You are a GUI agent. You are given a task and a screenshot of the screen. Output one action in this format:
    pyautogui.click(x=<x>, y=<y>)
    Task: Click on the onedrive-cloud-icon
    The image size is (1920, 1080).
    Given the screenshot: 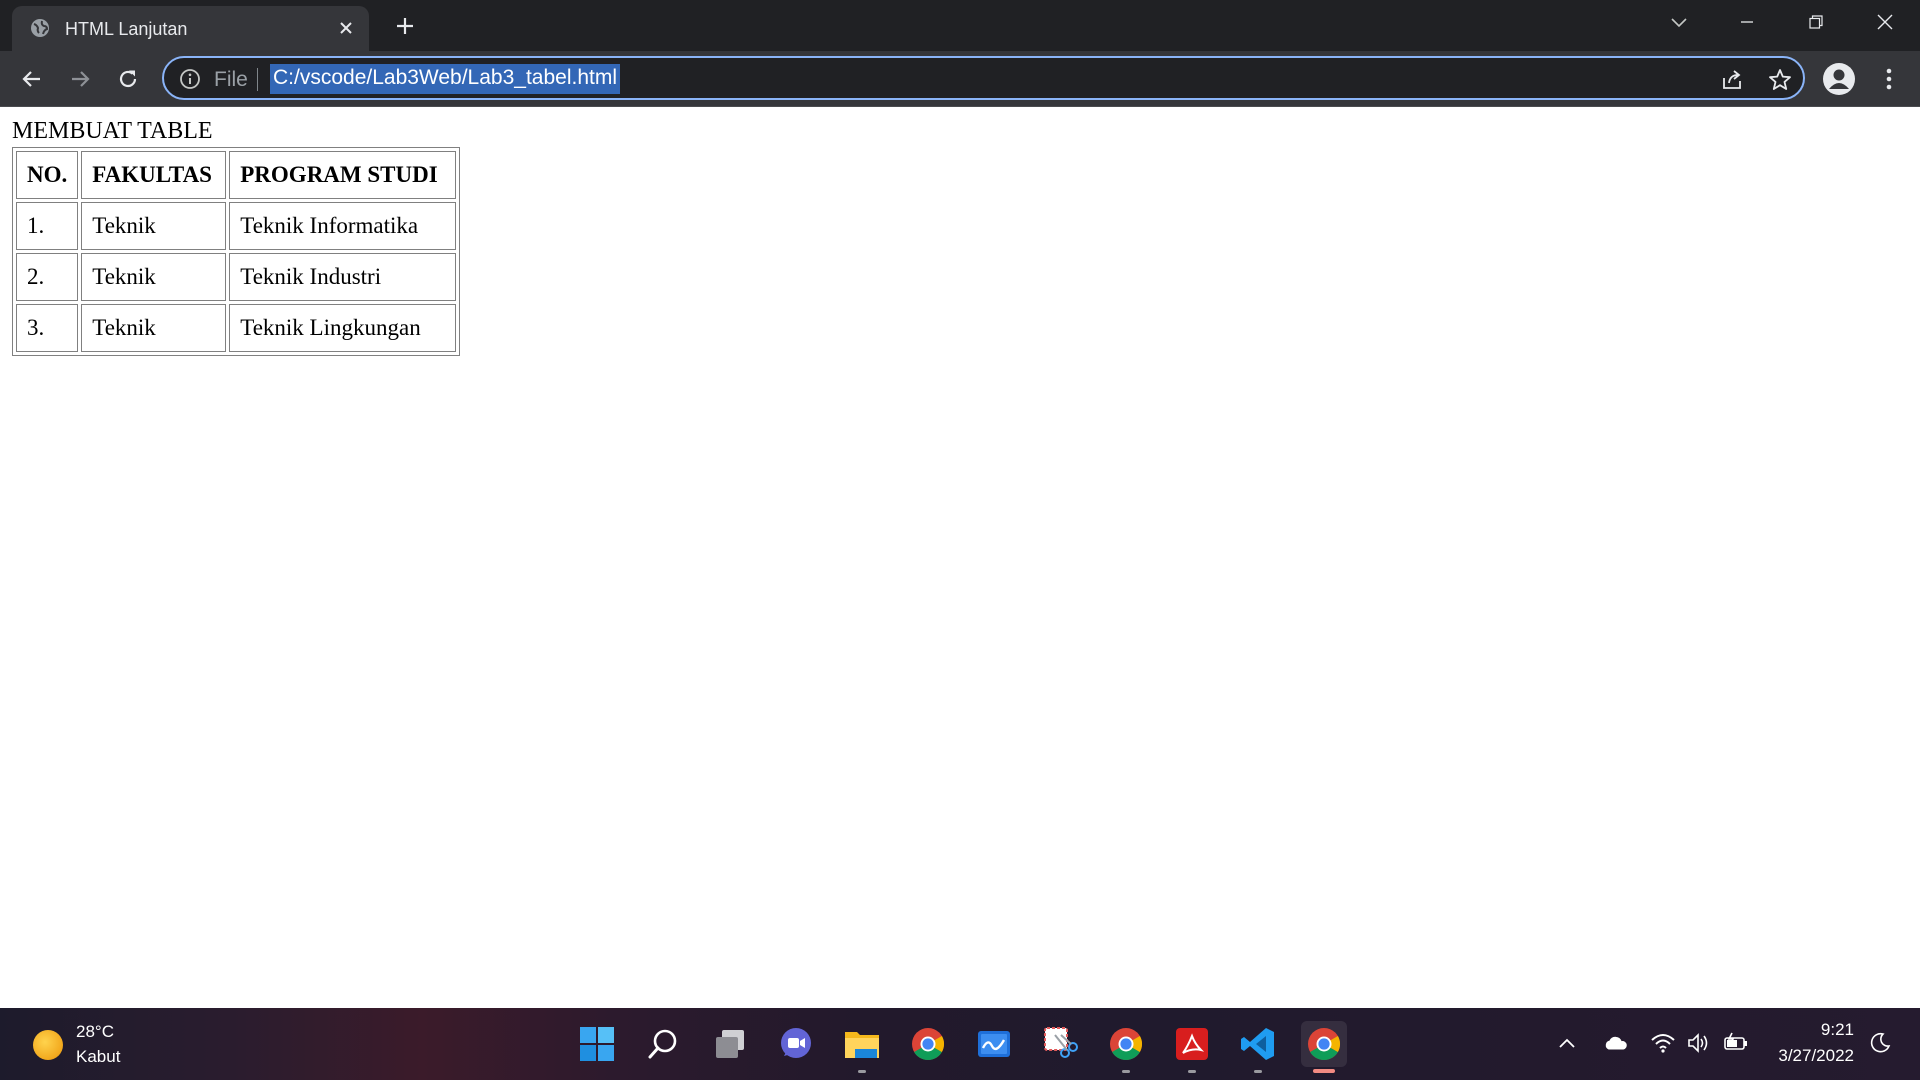 What is the action you would take?
    pyautogui.click(x=1616, y=1043)
    